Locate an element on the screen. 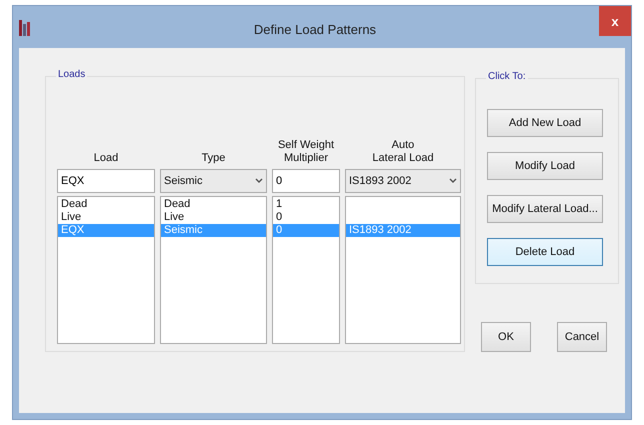  column-header: Lateral Load is located at coordinates (403, 158).